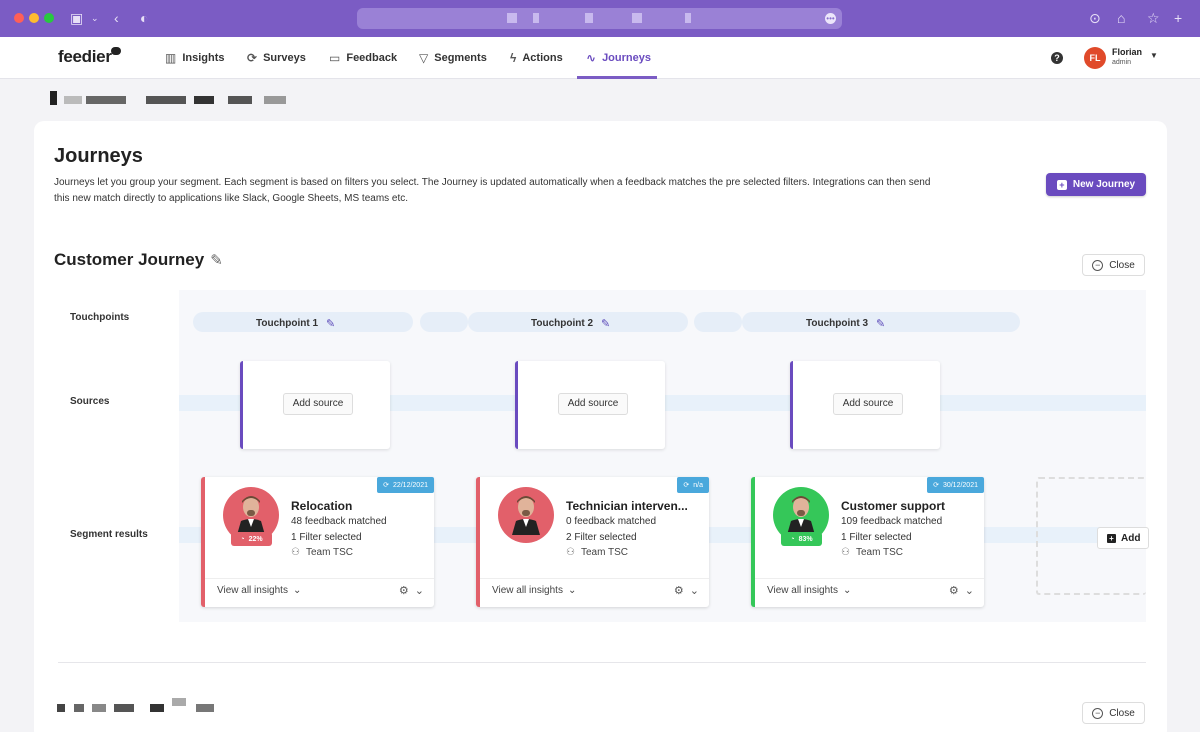 The width and height of the screenshot is (1200, 732). I want to click on plus-icon: +, so click(1178, 18).